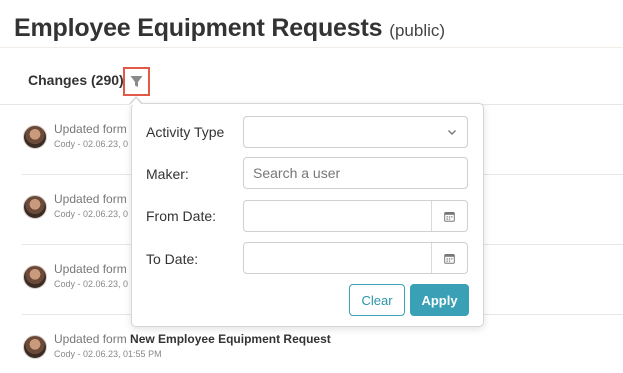 This screenshot has height=373, width=623. I want to click on activity-type-label: Activity Type, so click(185, 132).